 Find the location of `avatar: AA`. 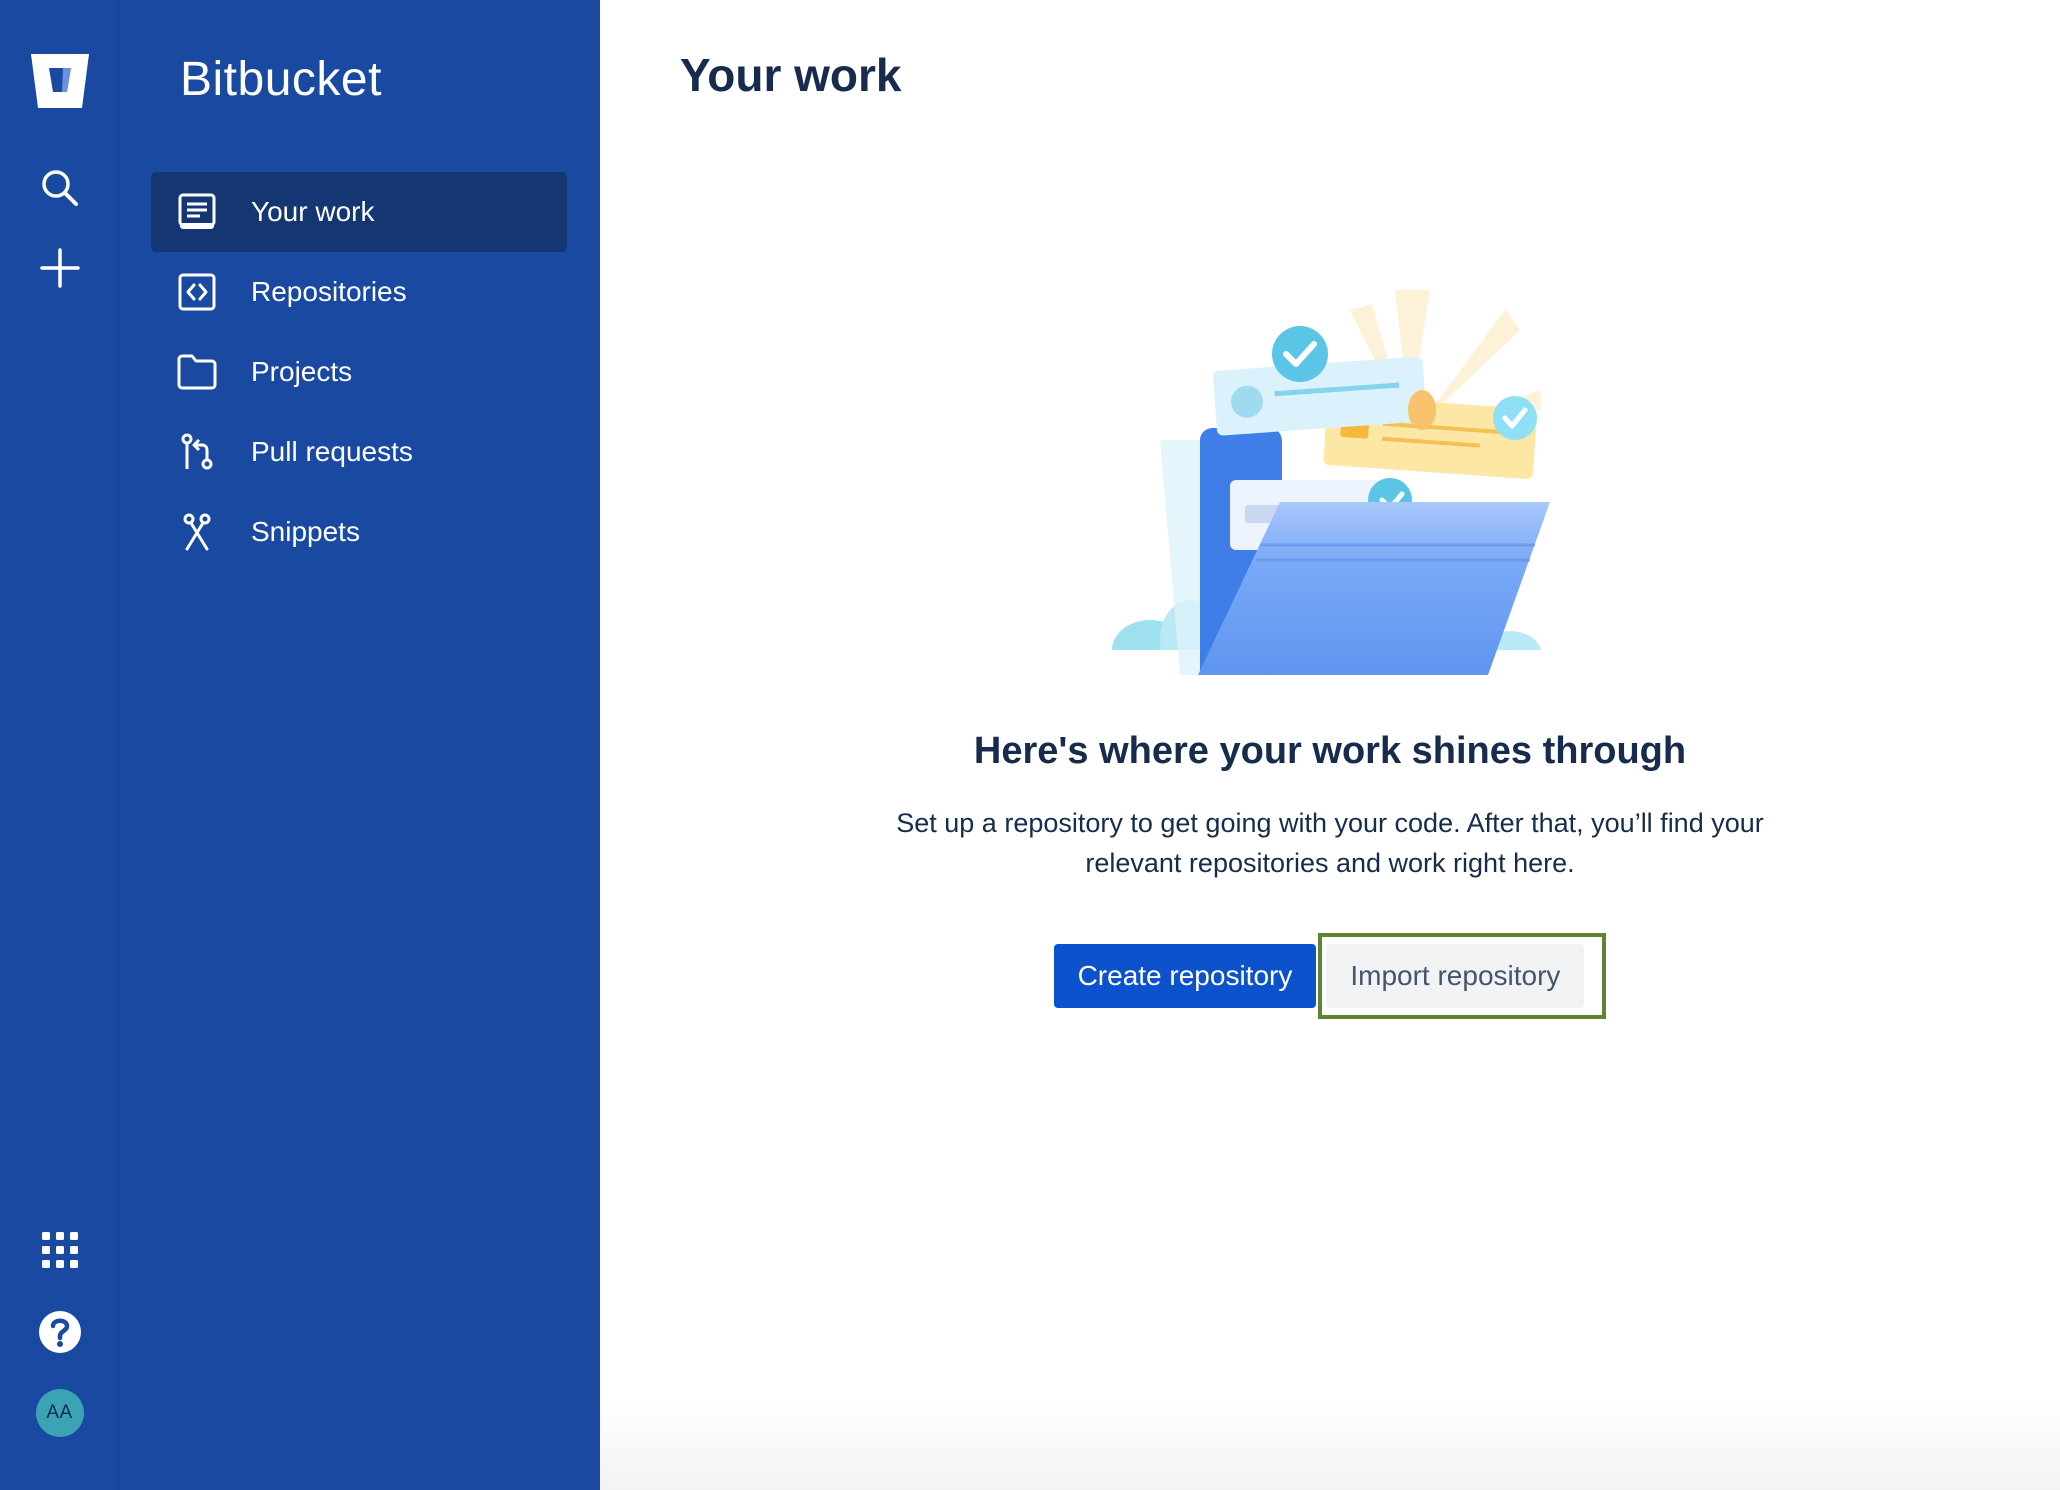

avatar: AA is located at coordinates (59, 1413).